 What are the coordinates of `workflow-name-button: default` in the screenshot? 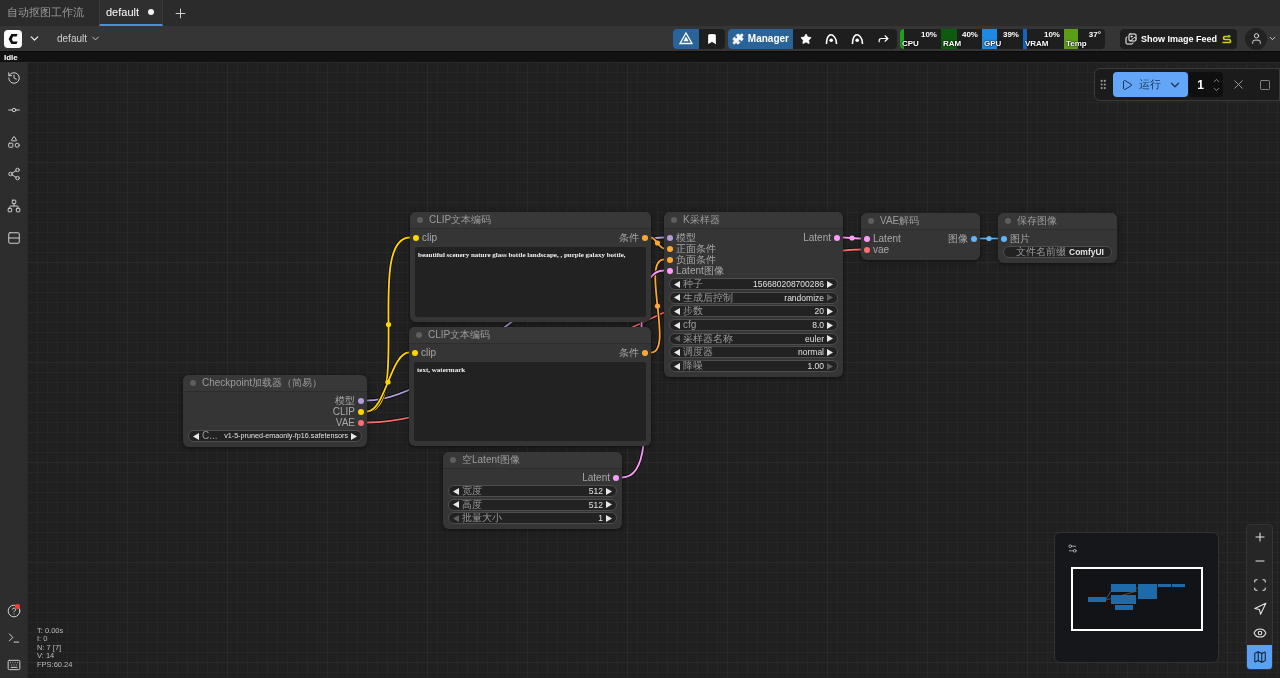 It's located at (79, 38).